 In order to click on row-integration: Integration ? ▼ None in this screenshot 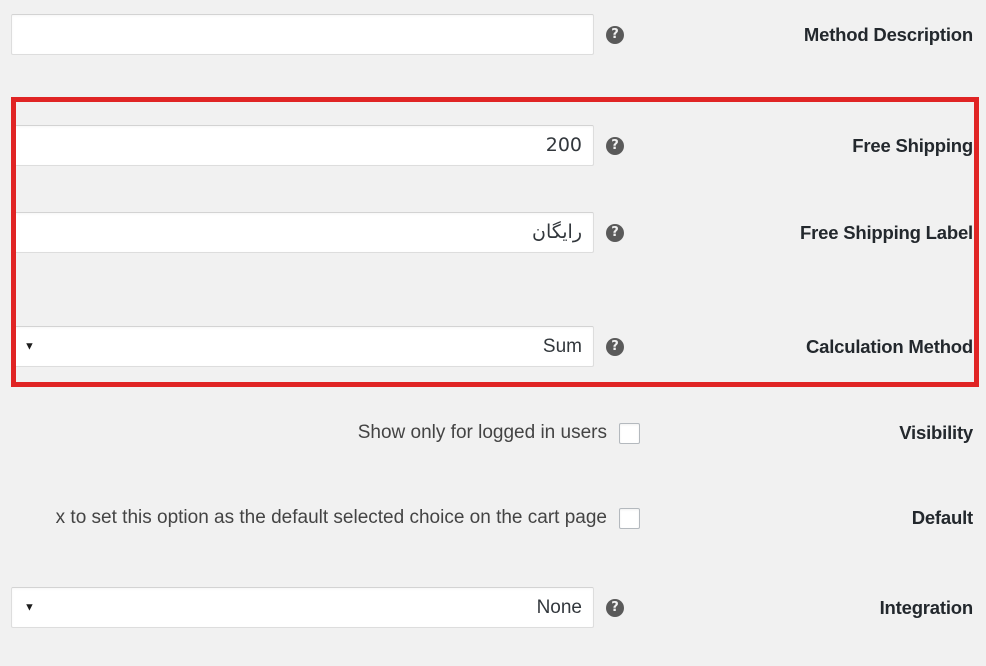, I will do `click(493, 607)`.